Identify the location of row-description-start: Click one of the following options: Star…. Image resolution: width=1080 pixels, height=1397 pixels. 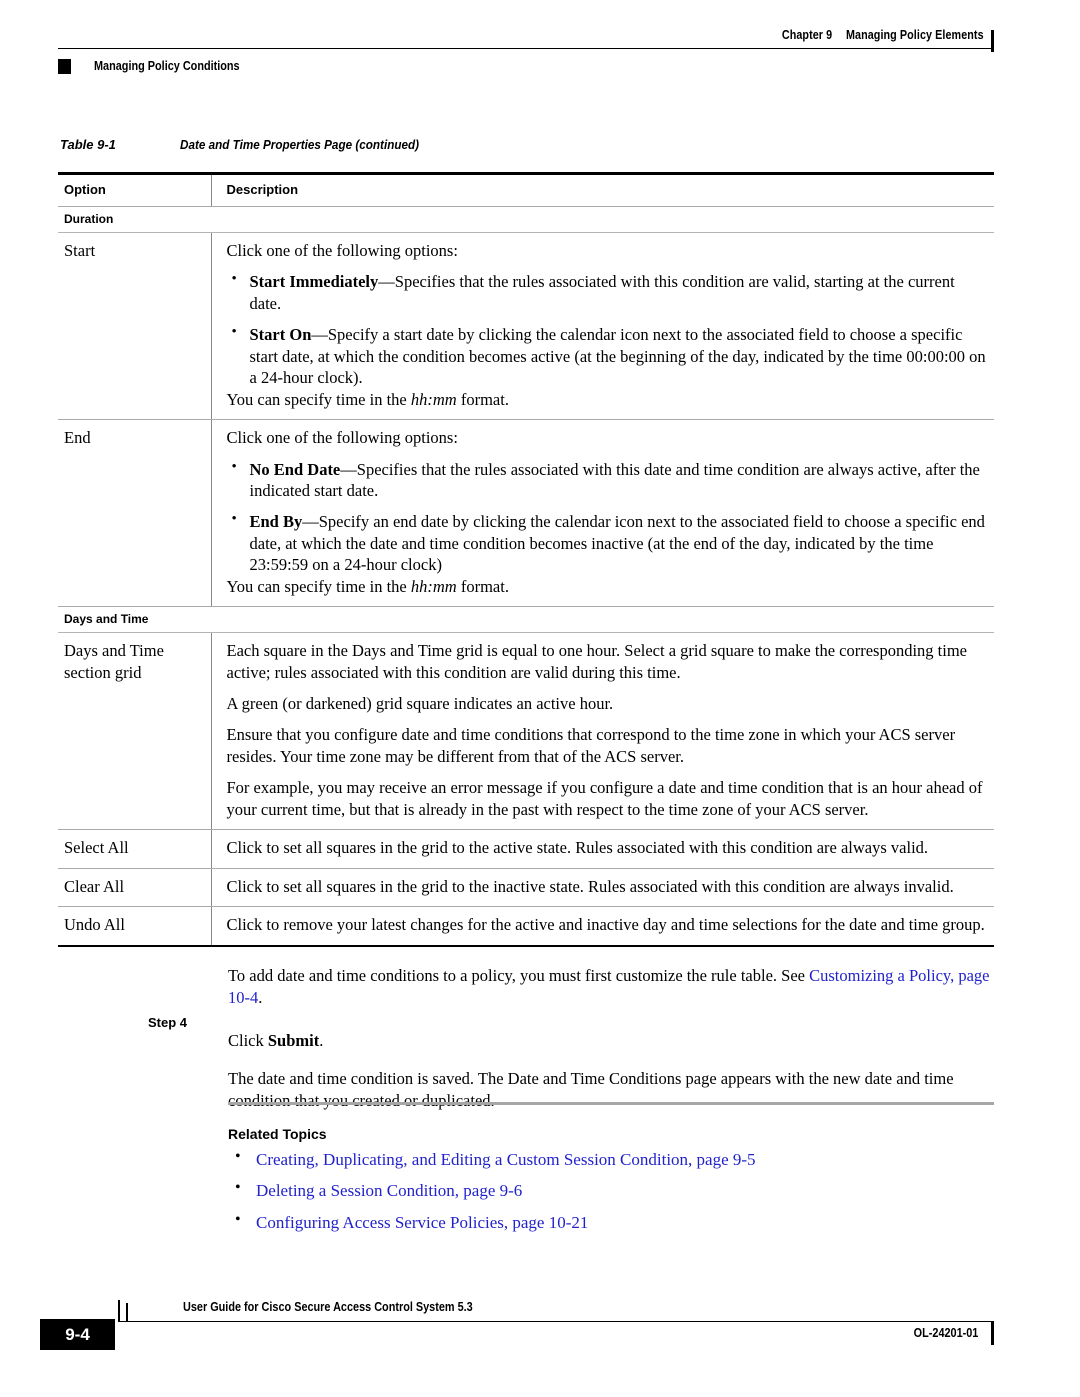
(602, 326).